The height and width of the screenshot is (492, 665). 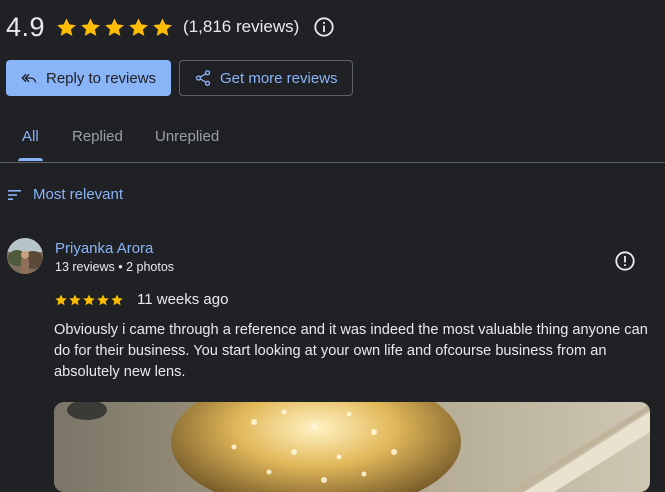 I want to click on reply-to-reviews-label: Reply to reviews, so click(x=101, y=78).